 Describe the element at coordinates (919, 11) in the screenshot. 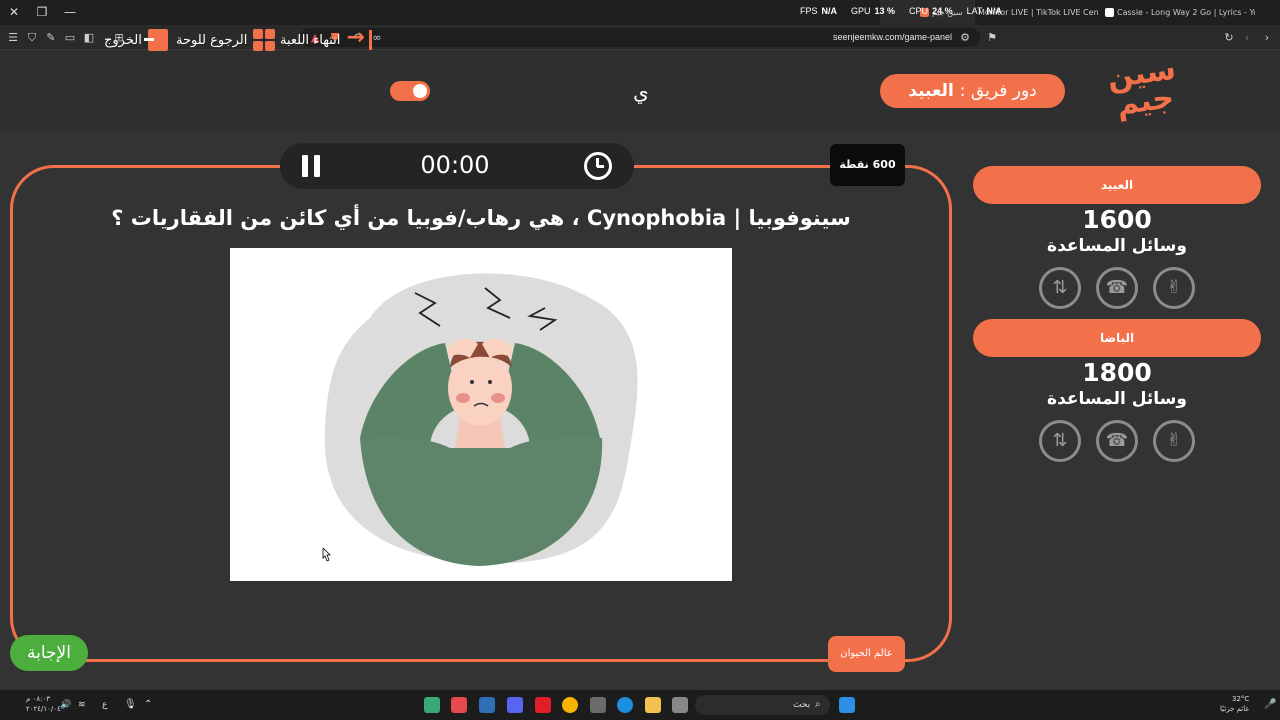

I see `cpu-label: CPU` at that location.